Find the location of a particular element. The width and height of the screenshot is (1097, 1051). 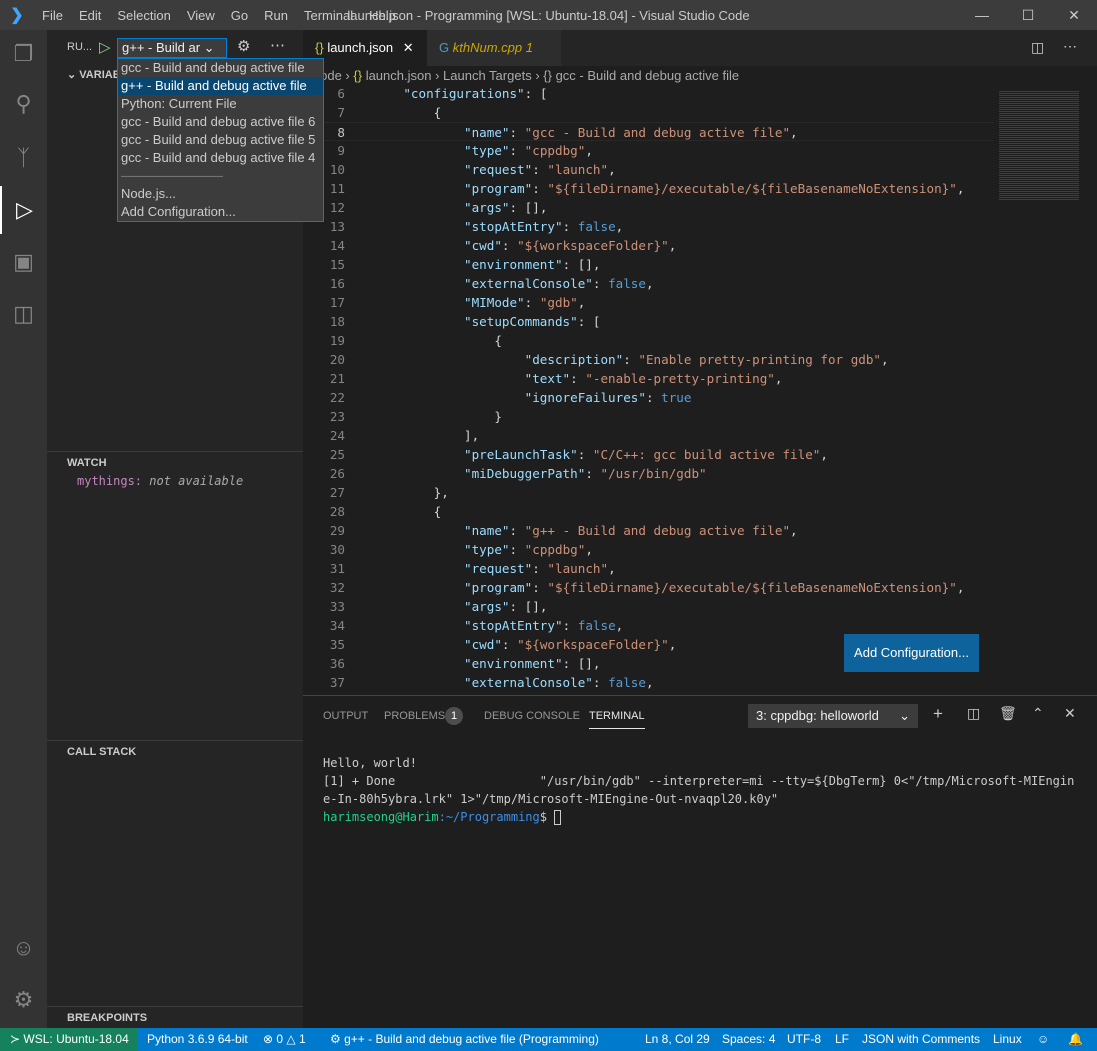

terminal-select-value: 3: cppdbg: helloworld is located at coordinates (817, 715).